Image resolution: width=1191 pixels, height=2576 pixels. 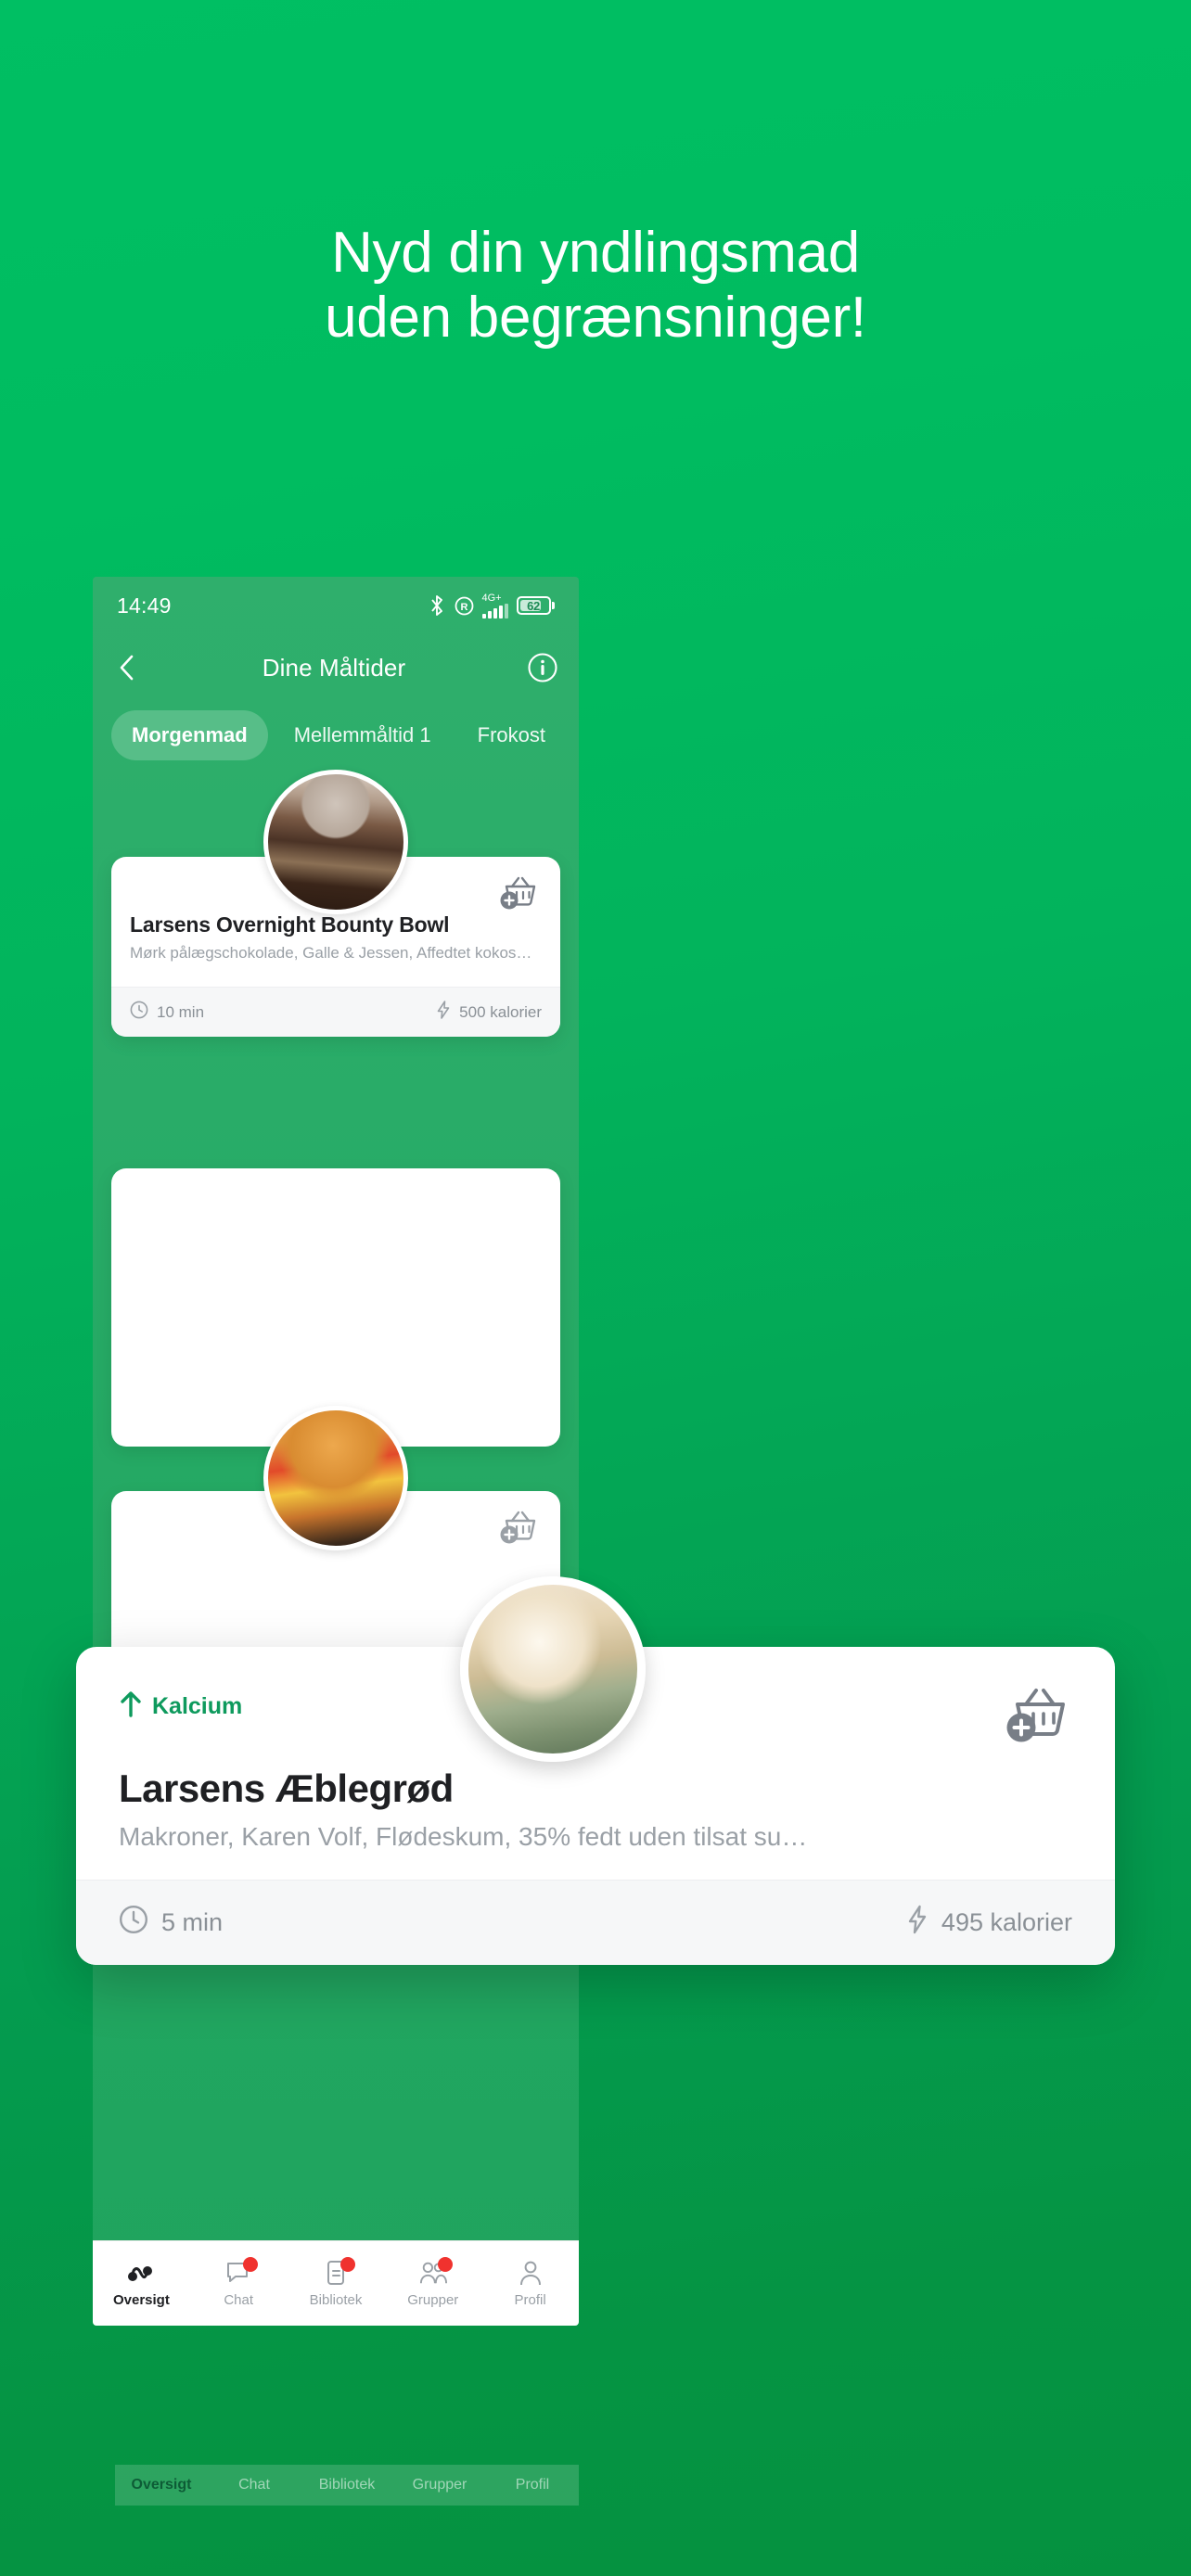 I want to click on status-icons: R 4G+ 62, so click(x=491, y=605).